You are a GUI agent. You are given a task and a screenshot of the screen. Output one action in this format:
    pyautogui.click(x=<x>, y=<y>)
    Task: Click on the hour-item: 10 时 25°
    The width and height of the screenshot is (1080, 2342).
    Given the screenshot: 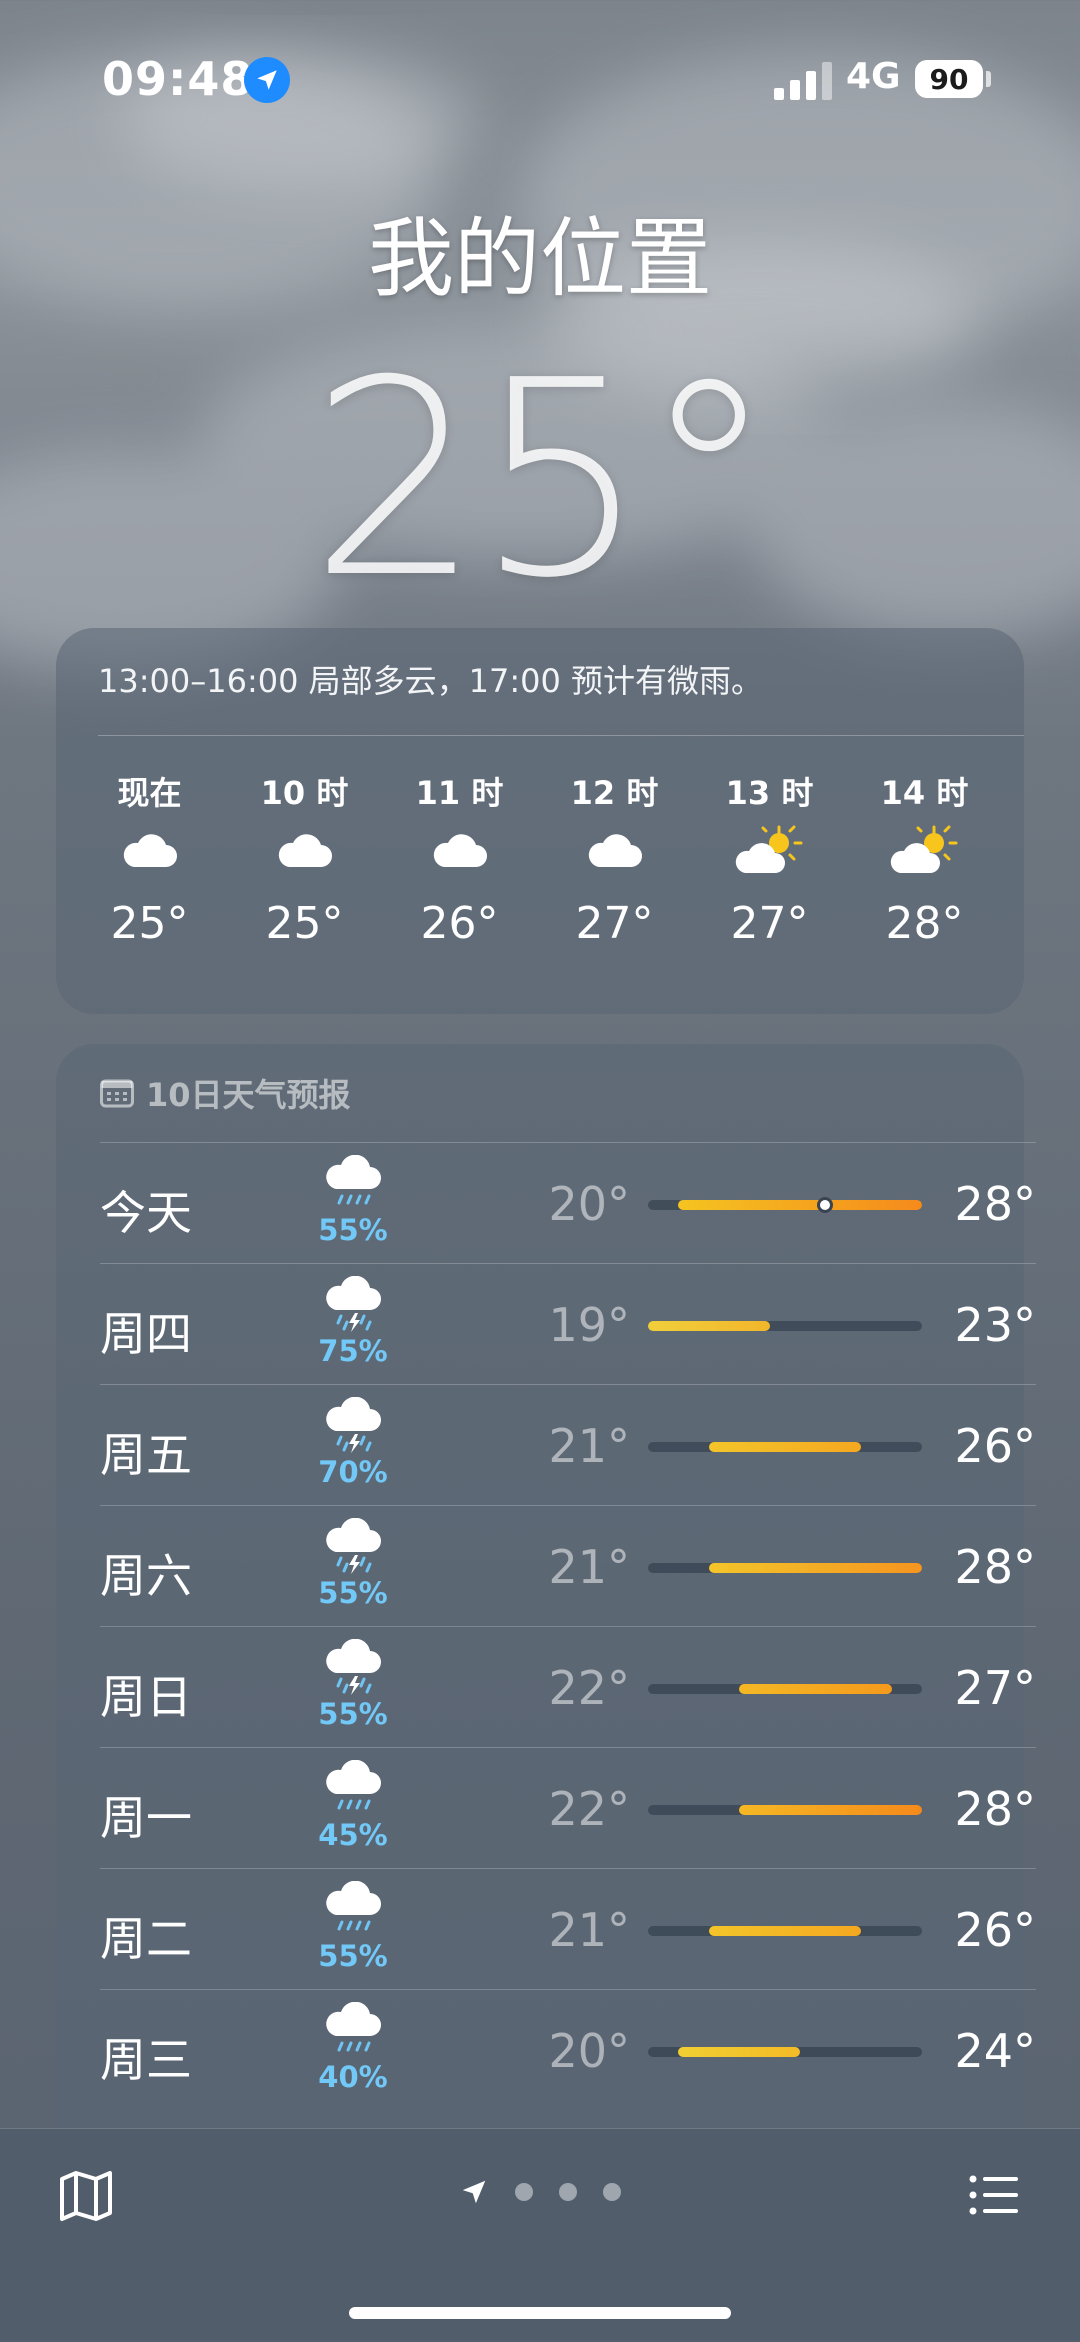 What is the action you would take?
    pyautogui.click(x=304, y=858)
    